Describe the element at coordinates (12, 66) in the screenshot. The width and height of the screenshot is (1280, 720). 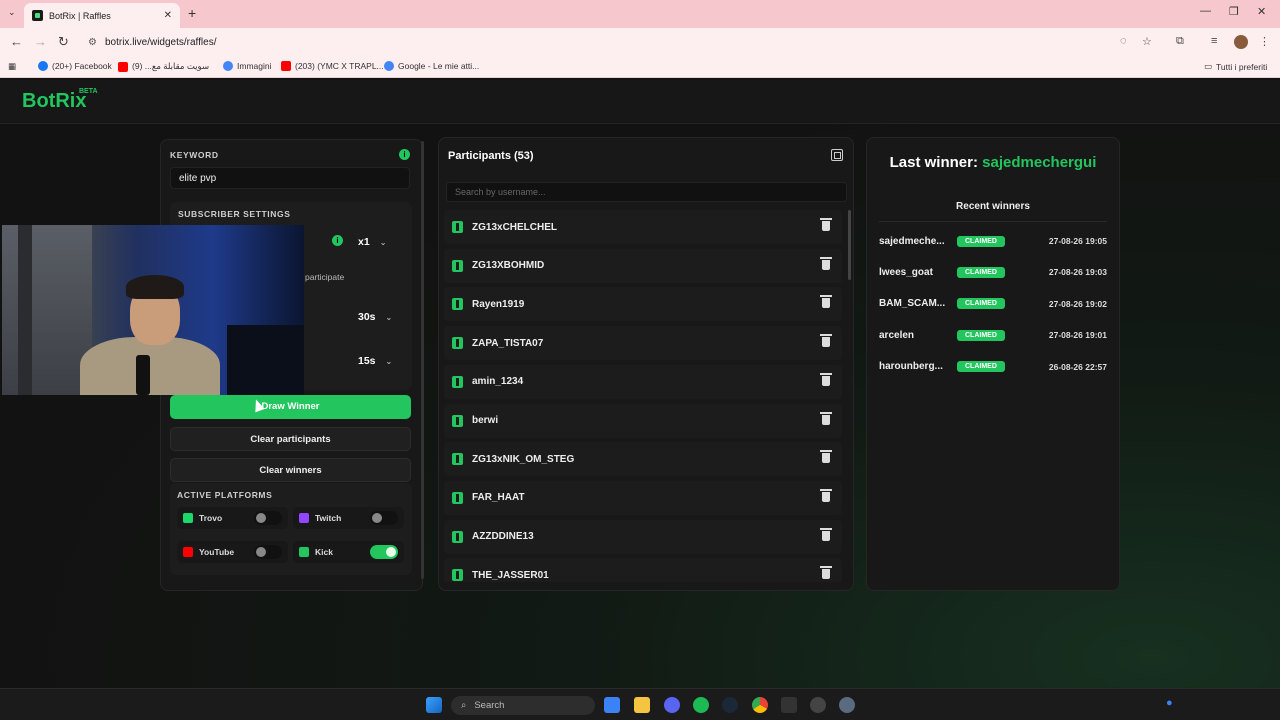
I see `apps-icon: ▦` at that location.